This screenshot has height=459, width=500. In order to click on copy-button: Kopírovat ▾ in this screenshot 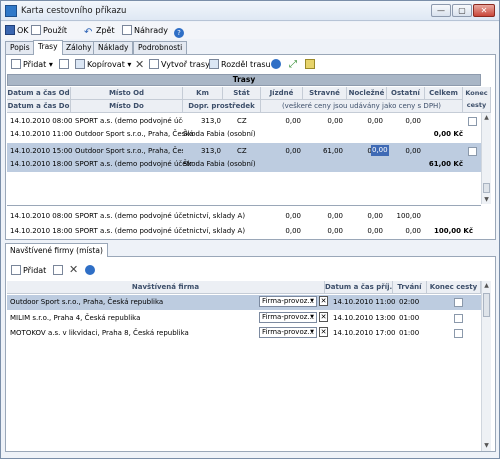, I will do `click(103, 64)`.